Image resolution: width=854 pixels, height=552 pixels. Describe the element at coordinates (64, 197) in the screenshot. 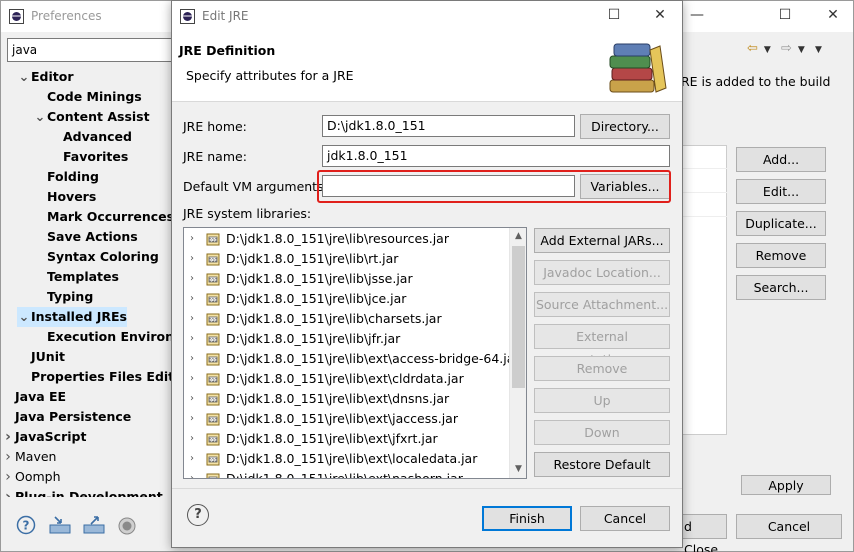

I see `tree-item-hovers: Hovers` at that location.